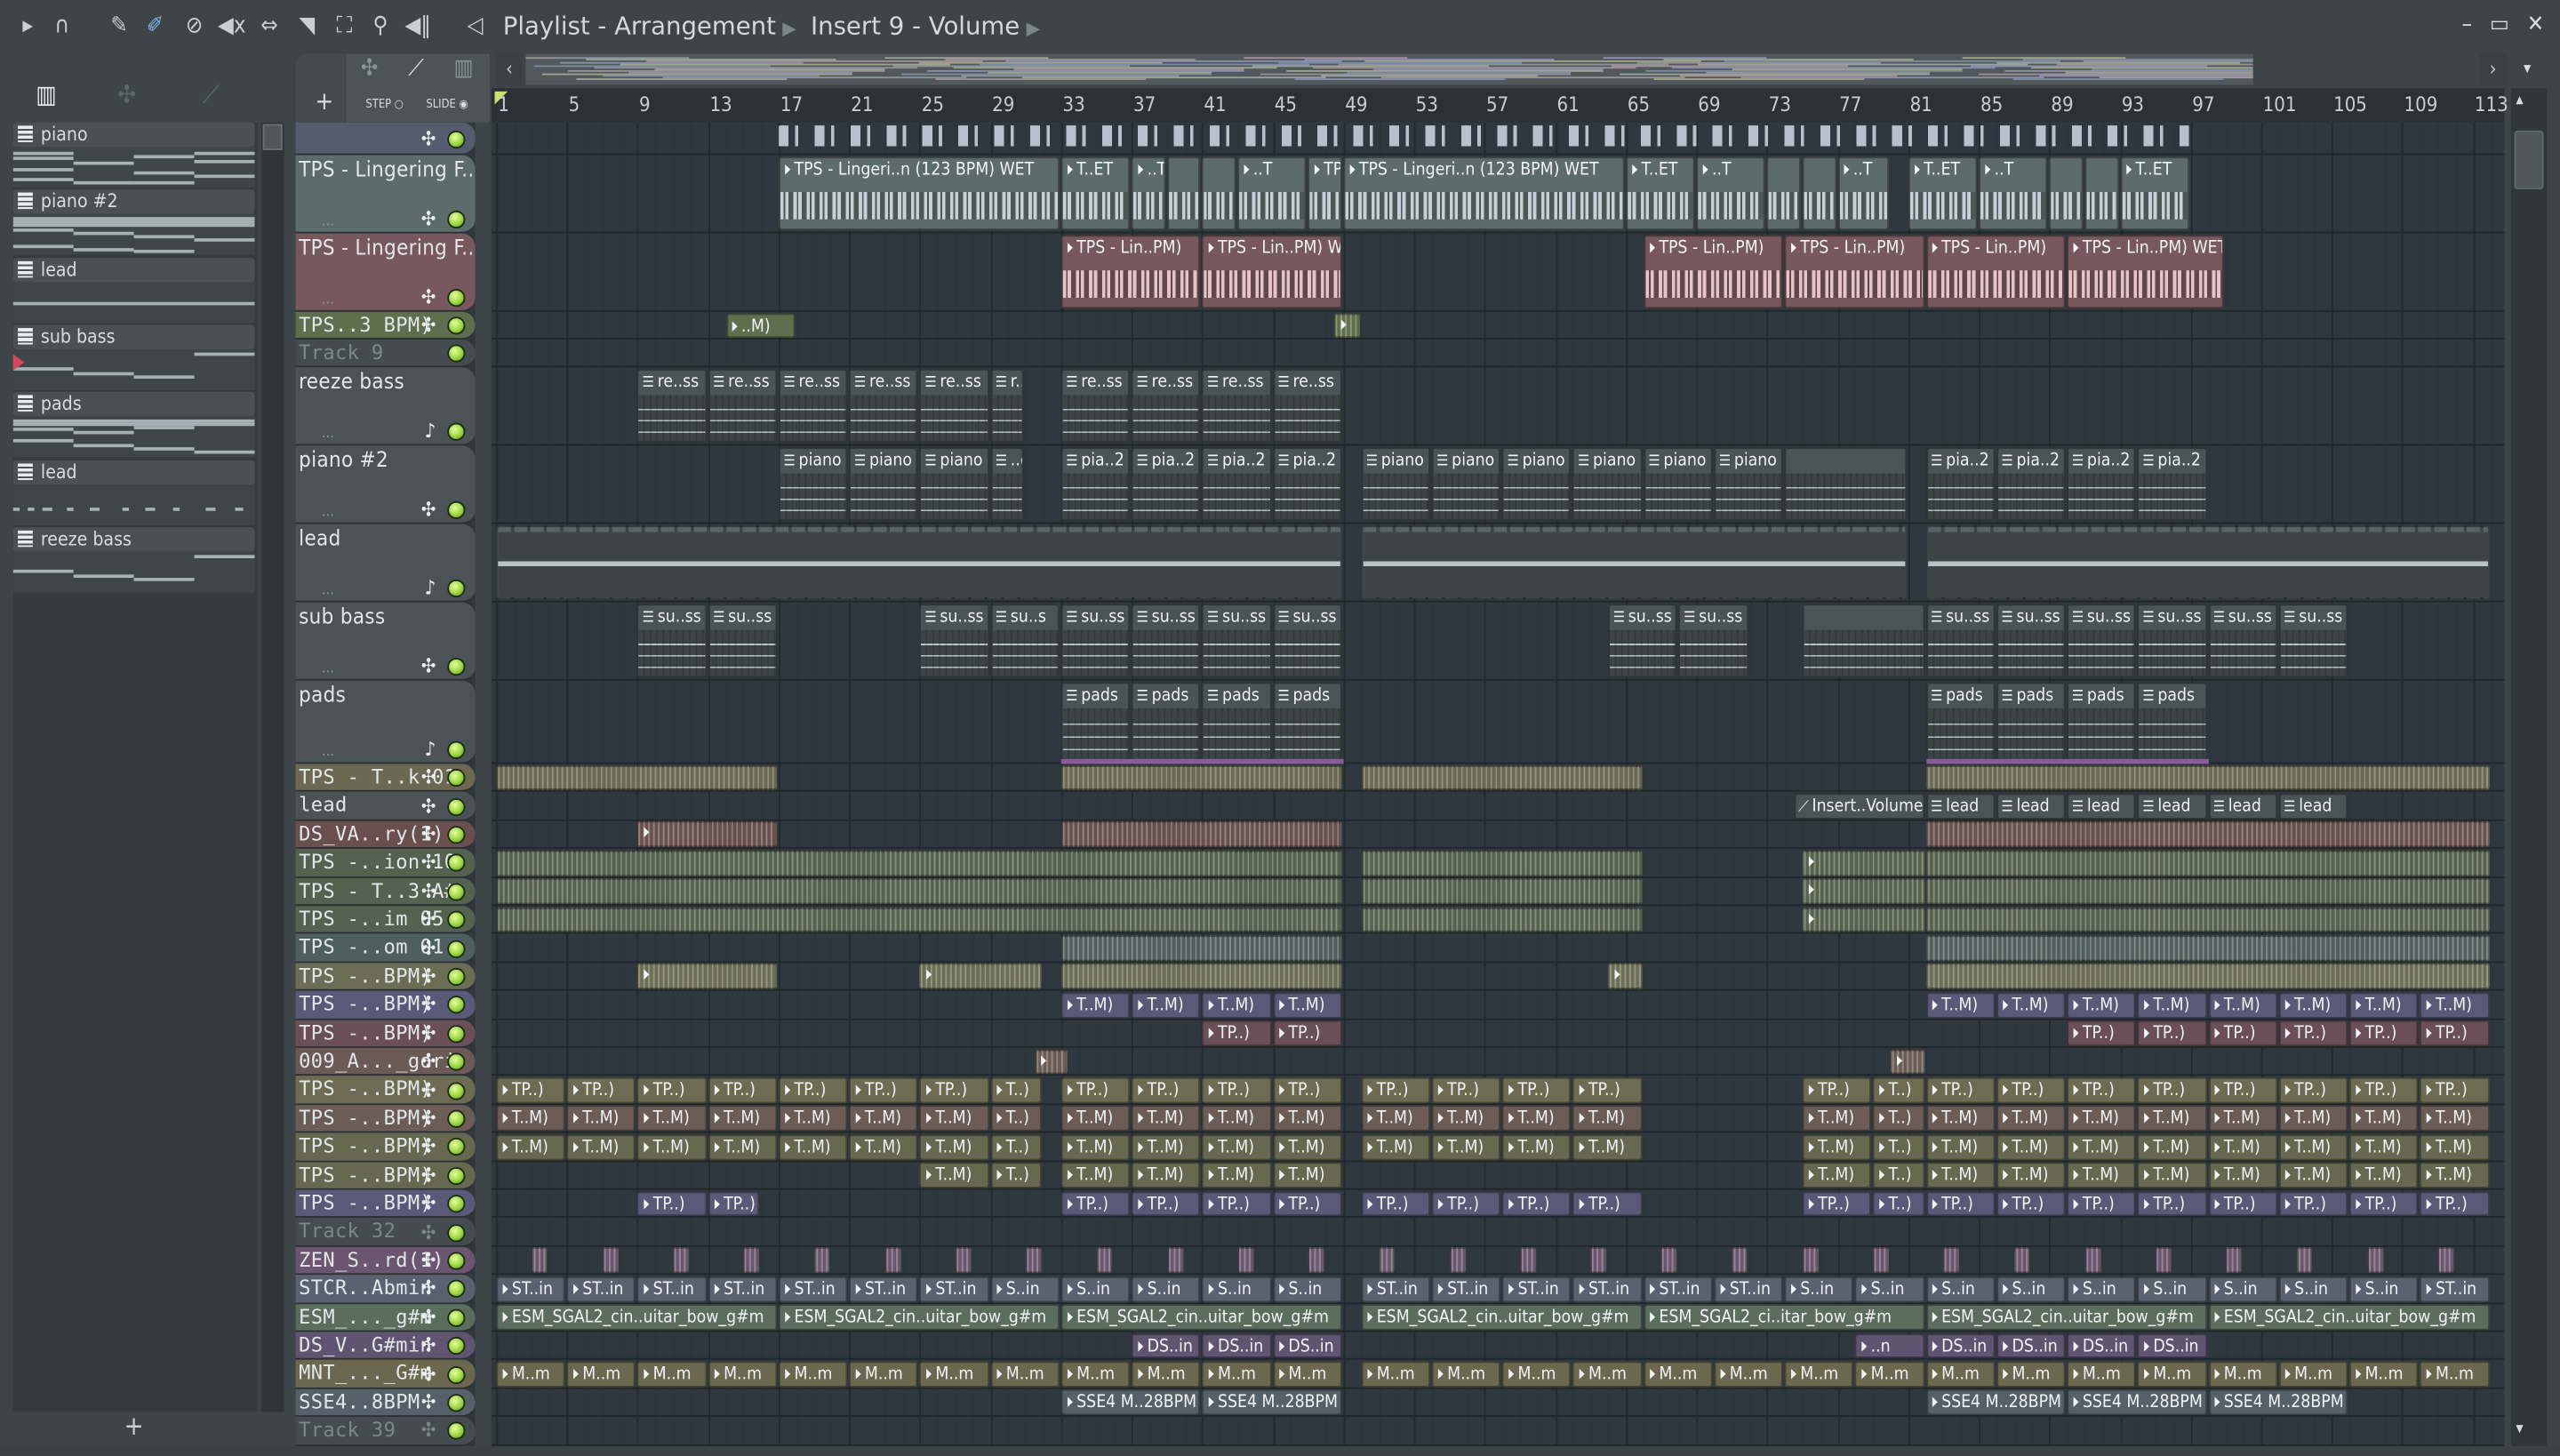 The width and height of the screenshot is (2560, 1456). I want to click on pattern-clip: ☰ pia..2, so click(2101, 484).